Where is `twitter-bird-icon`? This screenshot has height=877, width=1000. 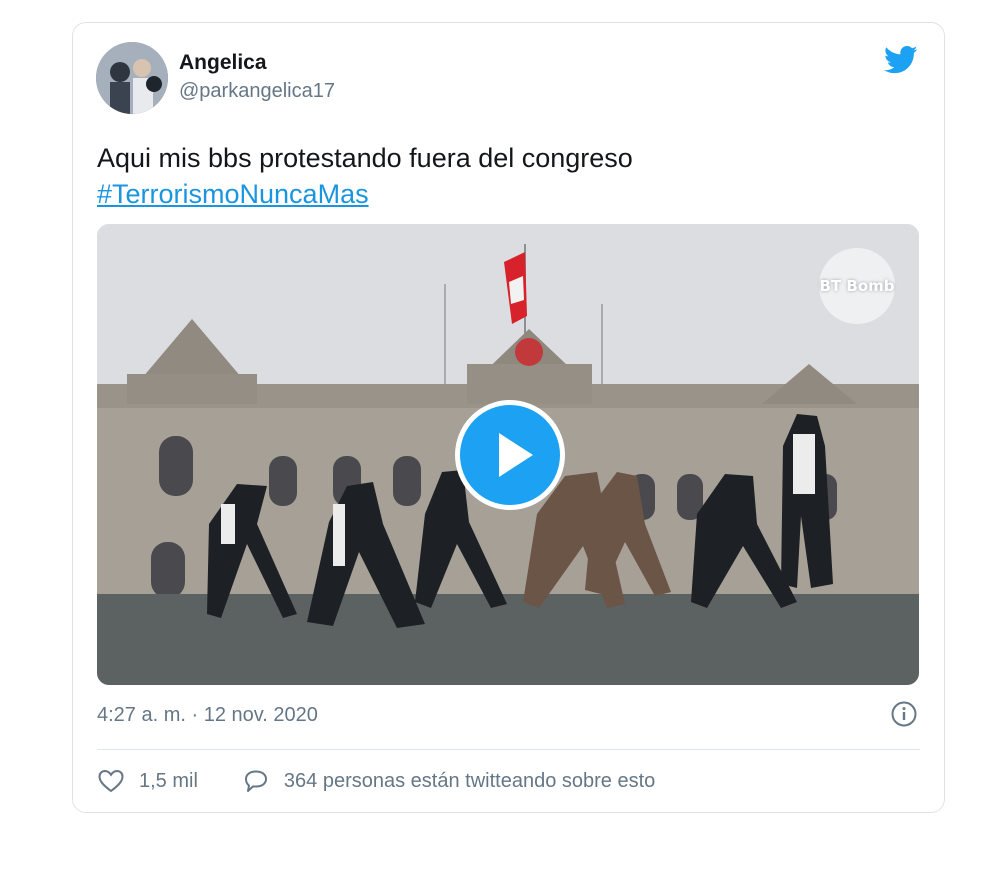
twitter-bird-icon is located at coordinates (901, 60).